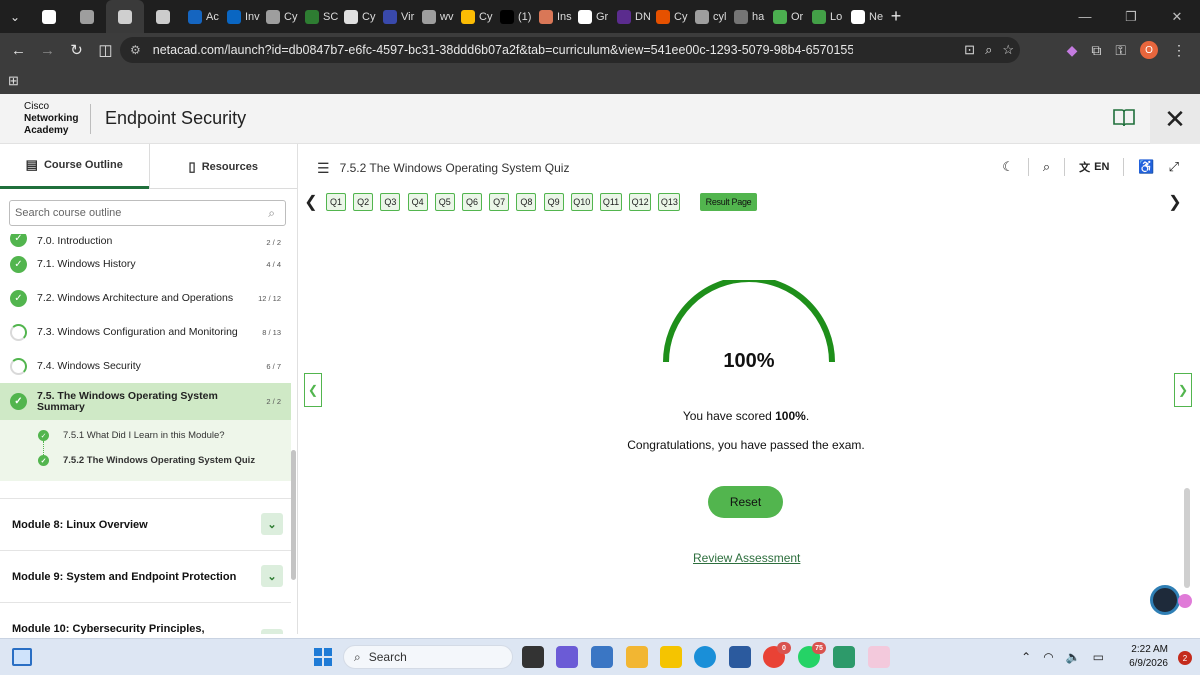  I want to click on question-button-q9: Q9, so click(553, 202).